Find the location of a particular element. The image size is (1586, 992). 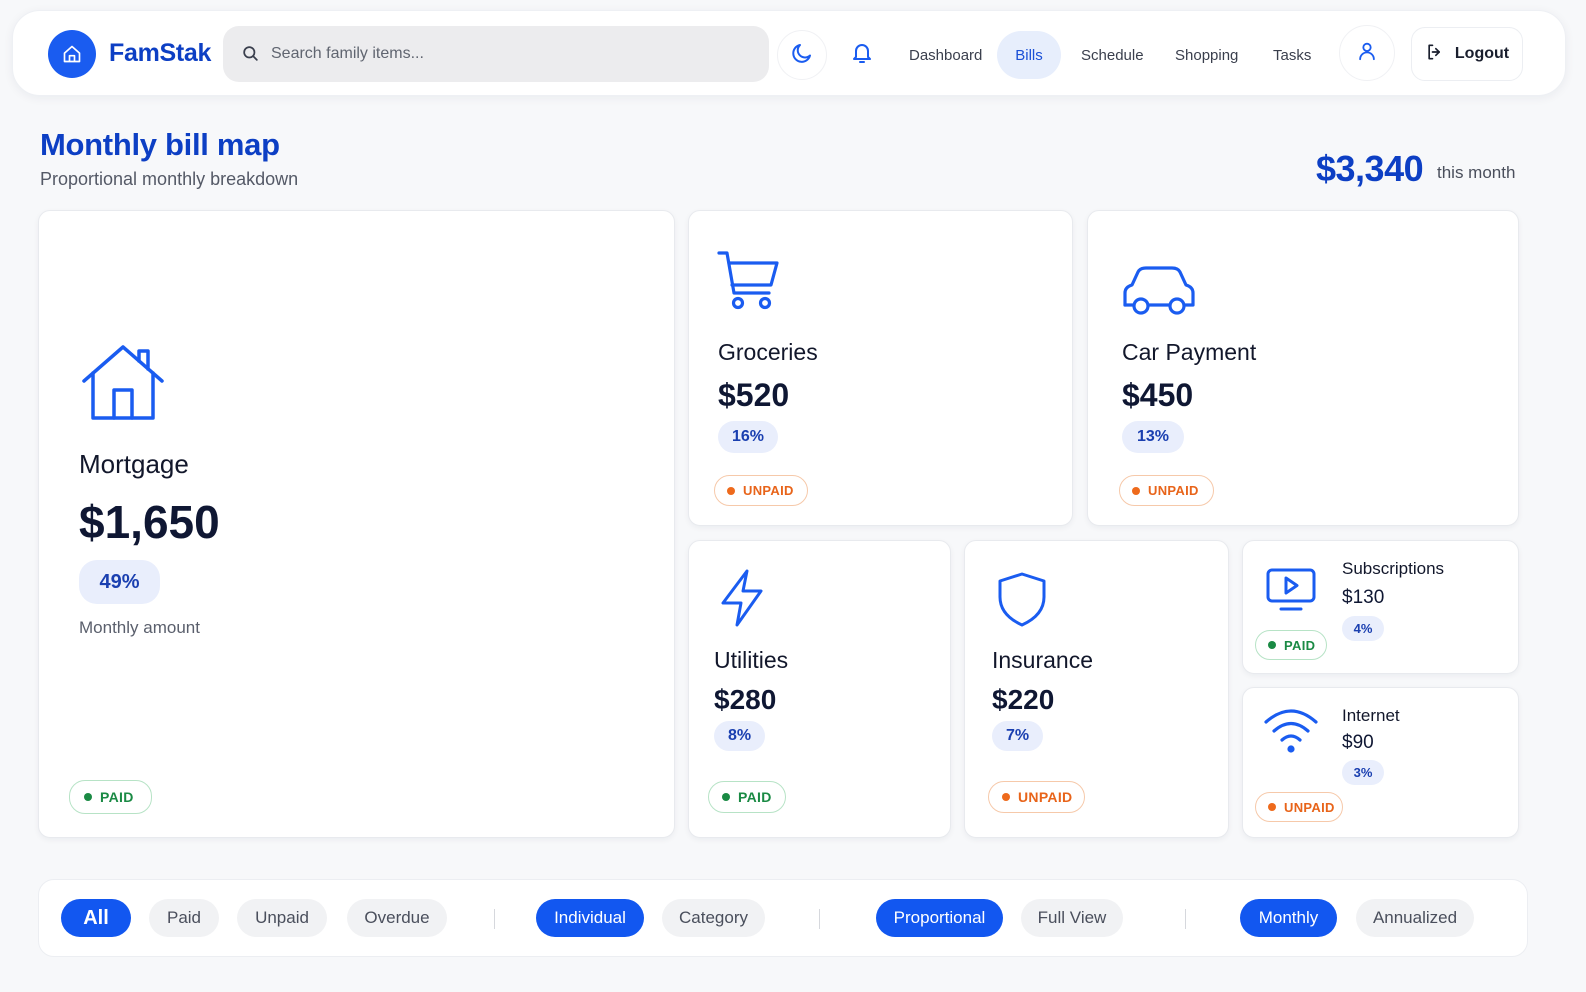

bell-icon is located at coordinates (862, 55).